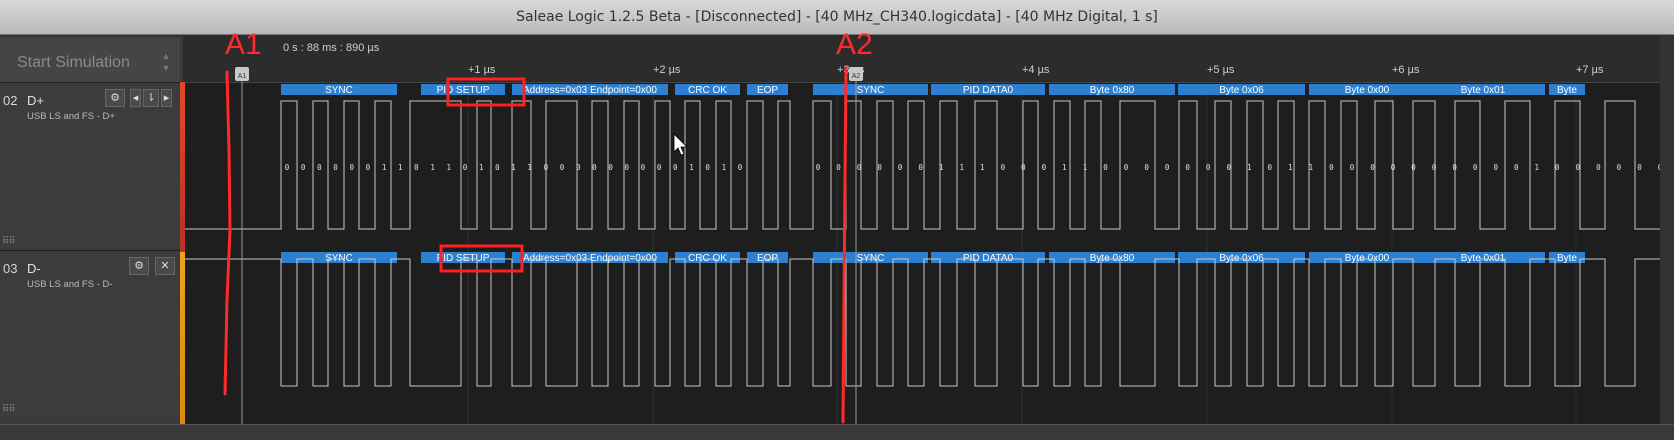 This screenshot has height=440, width=1674. What do you see at coordinates (151, 98) in the screenshot?
I see `trigger-edge-icon: ⇂` at bounding box center [151, 98].